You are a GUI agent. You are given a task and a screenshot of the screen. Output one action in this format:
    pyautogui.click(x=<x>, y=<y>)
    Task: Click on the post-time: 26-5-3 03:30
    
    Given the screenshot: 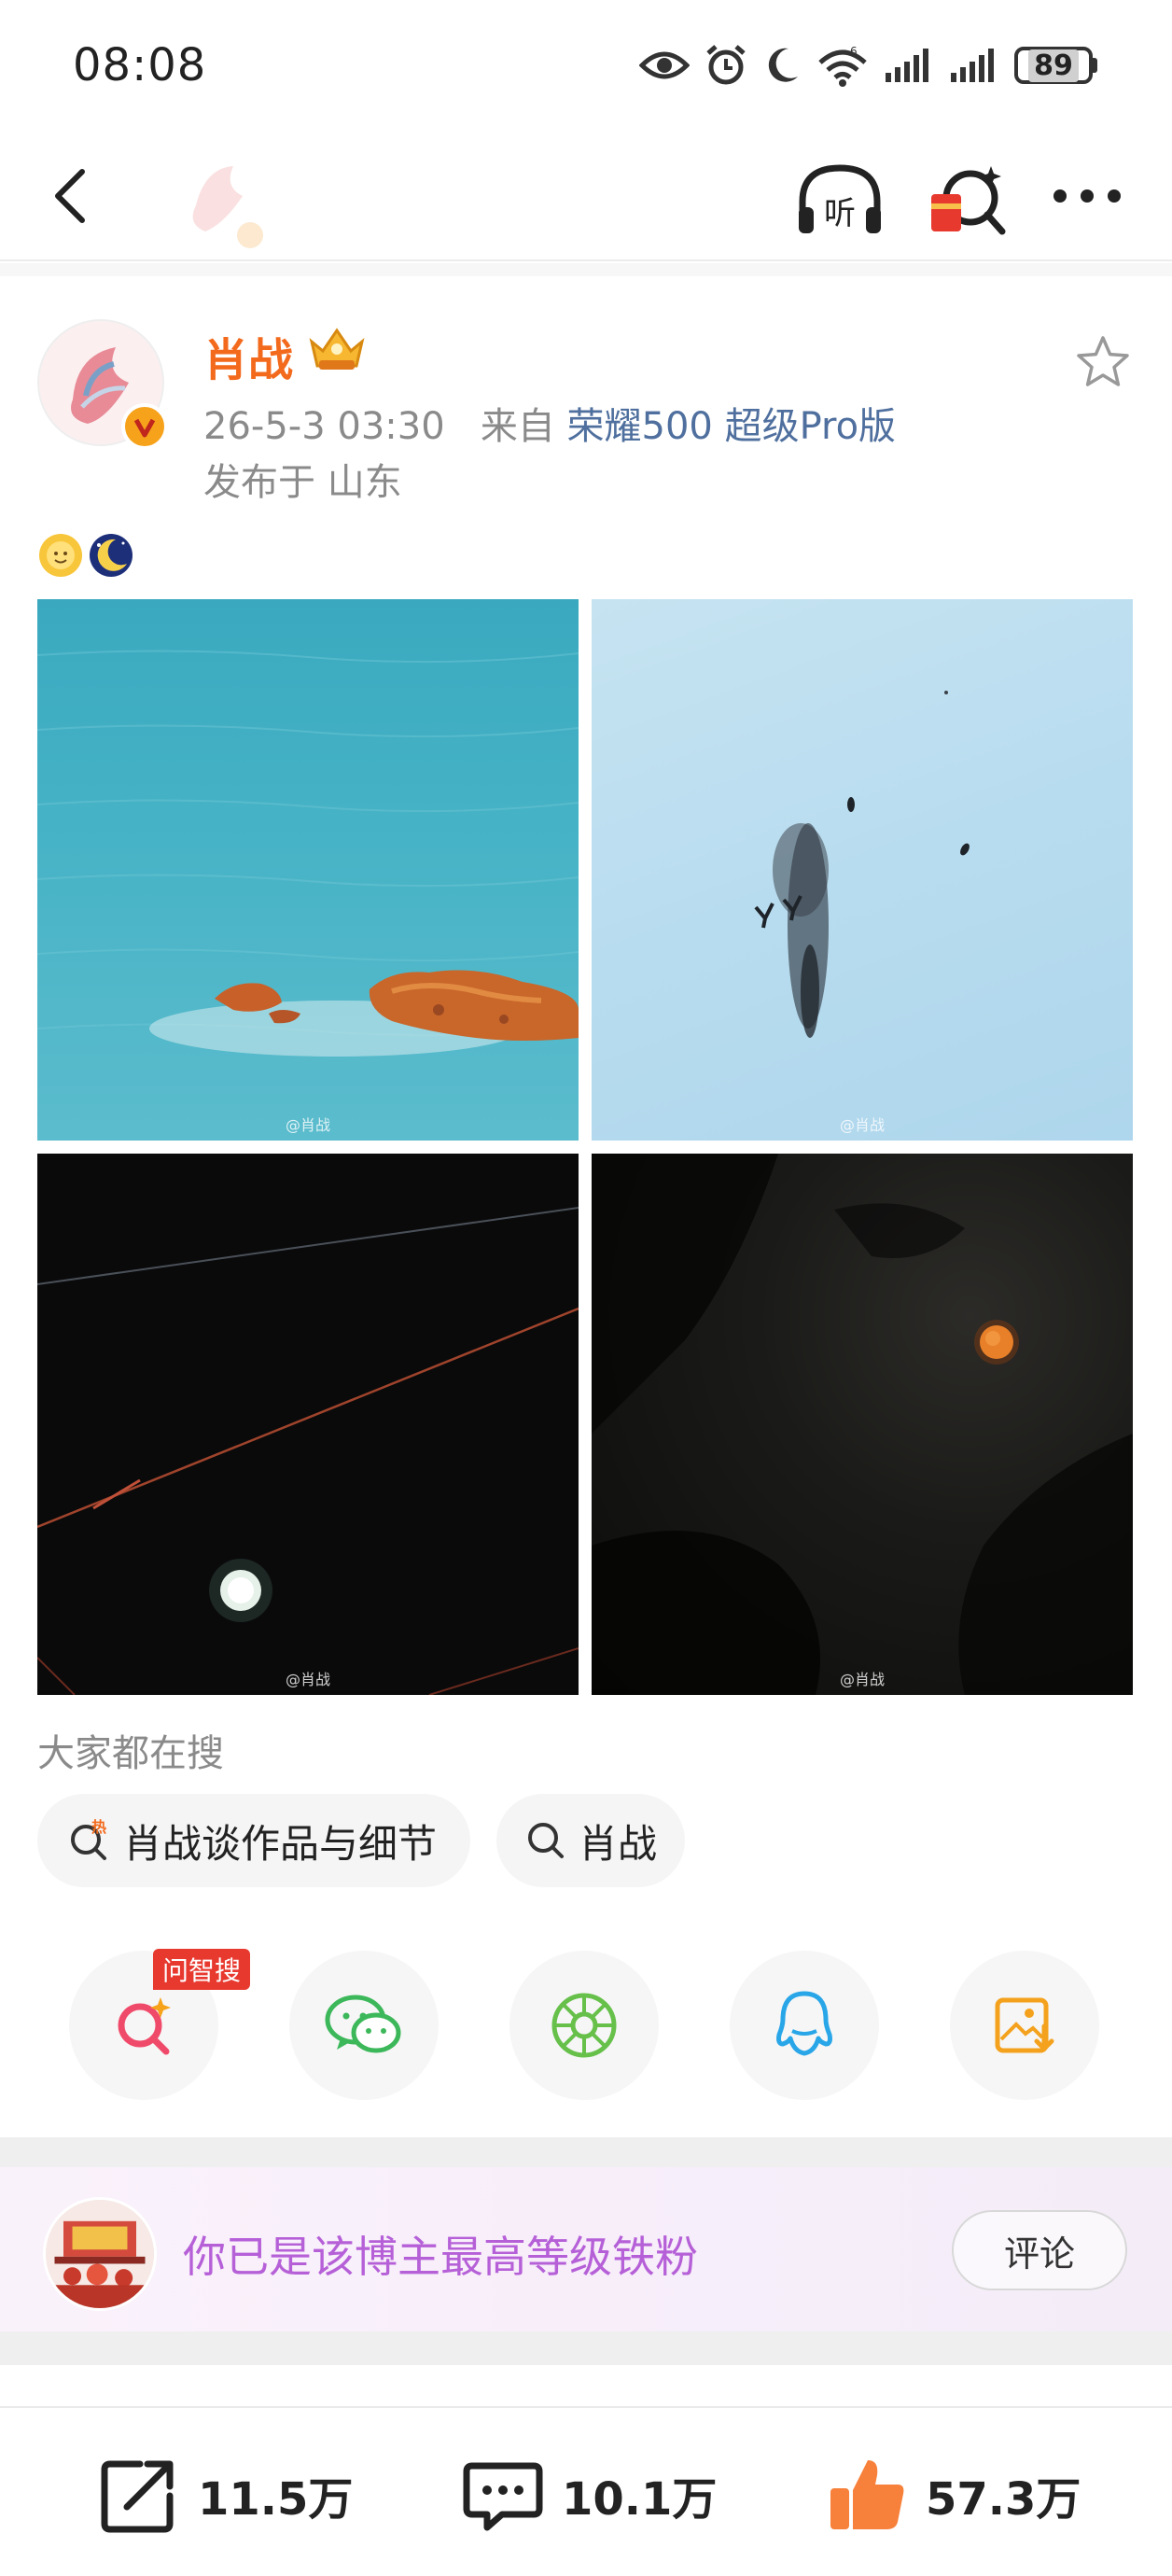 What is the action you would take?
    pyautogui.click(x=324, y=426)
    